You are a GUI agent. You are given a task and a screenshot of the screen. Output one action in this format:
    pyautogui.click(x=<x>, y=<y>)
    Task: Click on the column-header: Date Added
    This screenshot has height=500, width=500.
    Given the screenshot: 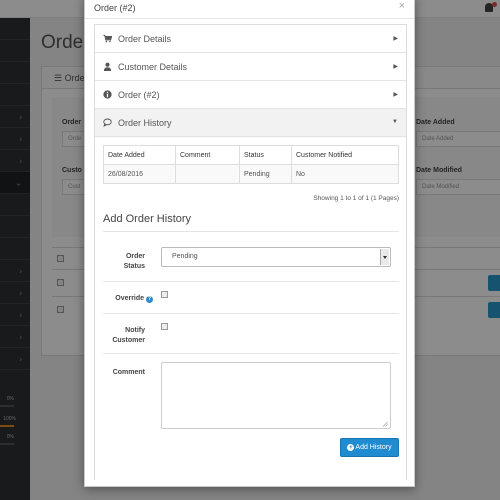 What is the action you would take?
    pyautogui.click(x=139, y=155)
    